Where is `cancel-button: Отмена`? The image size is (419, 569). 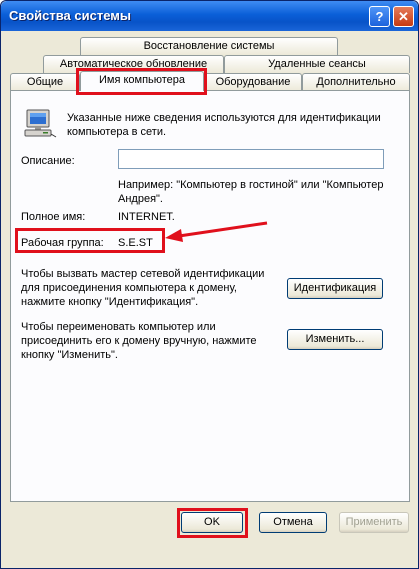
cancel-button: Отмена is located at coordinates (293, 522).